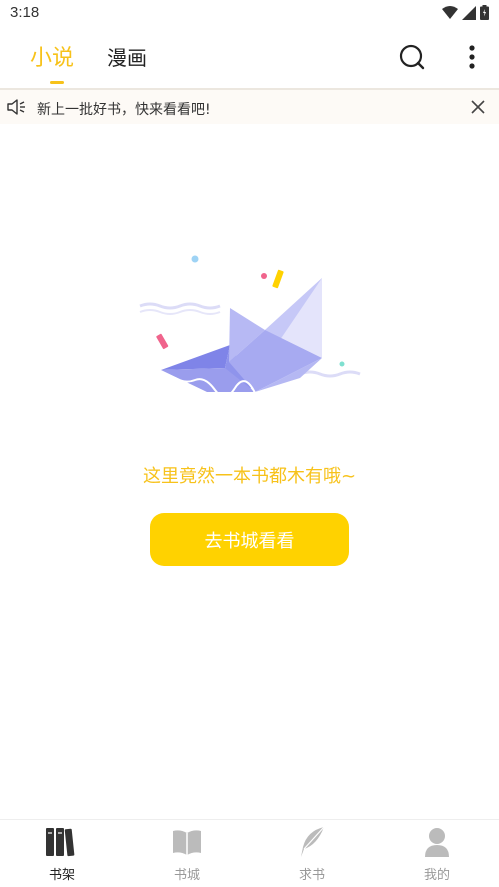 The height and width of the screenshot is (887, 499). What do you see at coordinates (436, 875) in the screenshot?
I see `nav-label-mine: 我的` at bounding box center [436, 875].